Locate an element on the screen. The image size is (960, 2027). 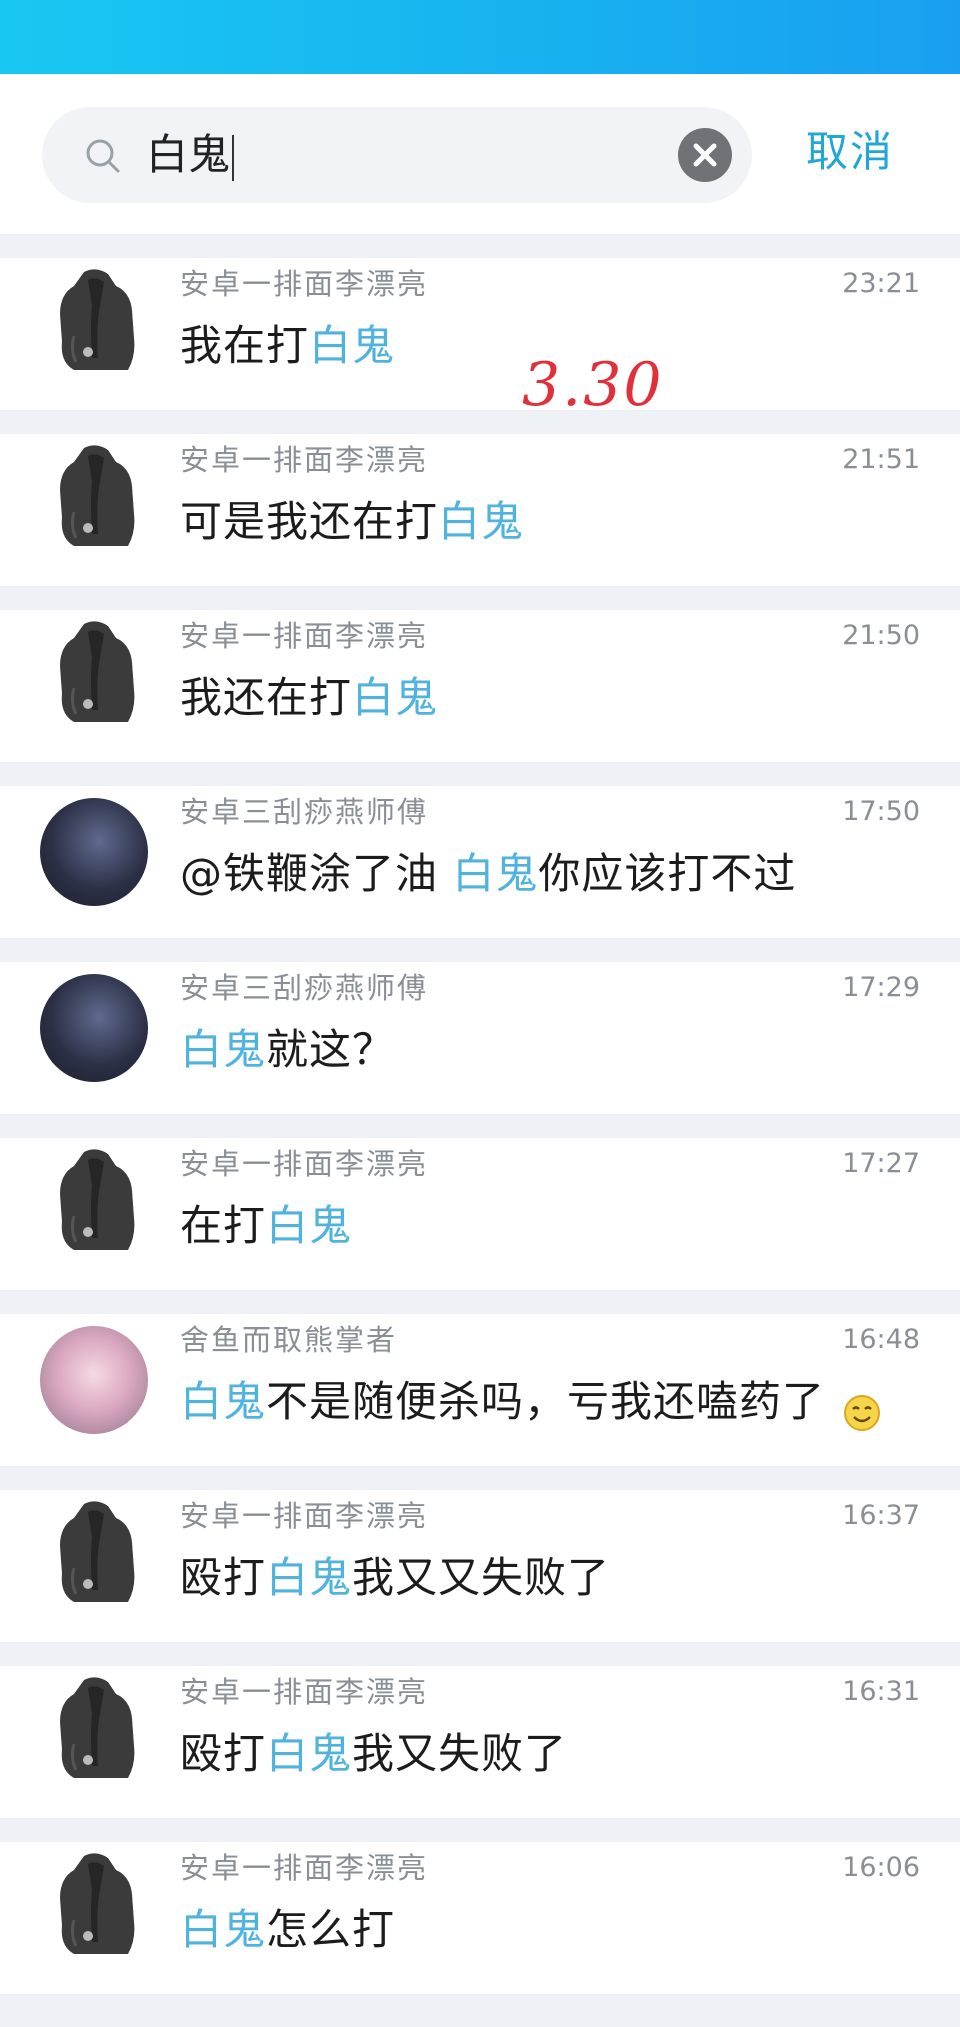
message-text: 在打白鬼 is located at coordinates (266, 1226).